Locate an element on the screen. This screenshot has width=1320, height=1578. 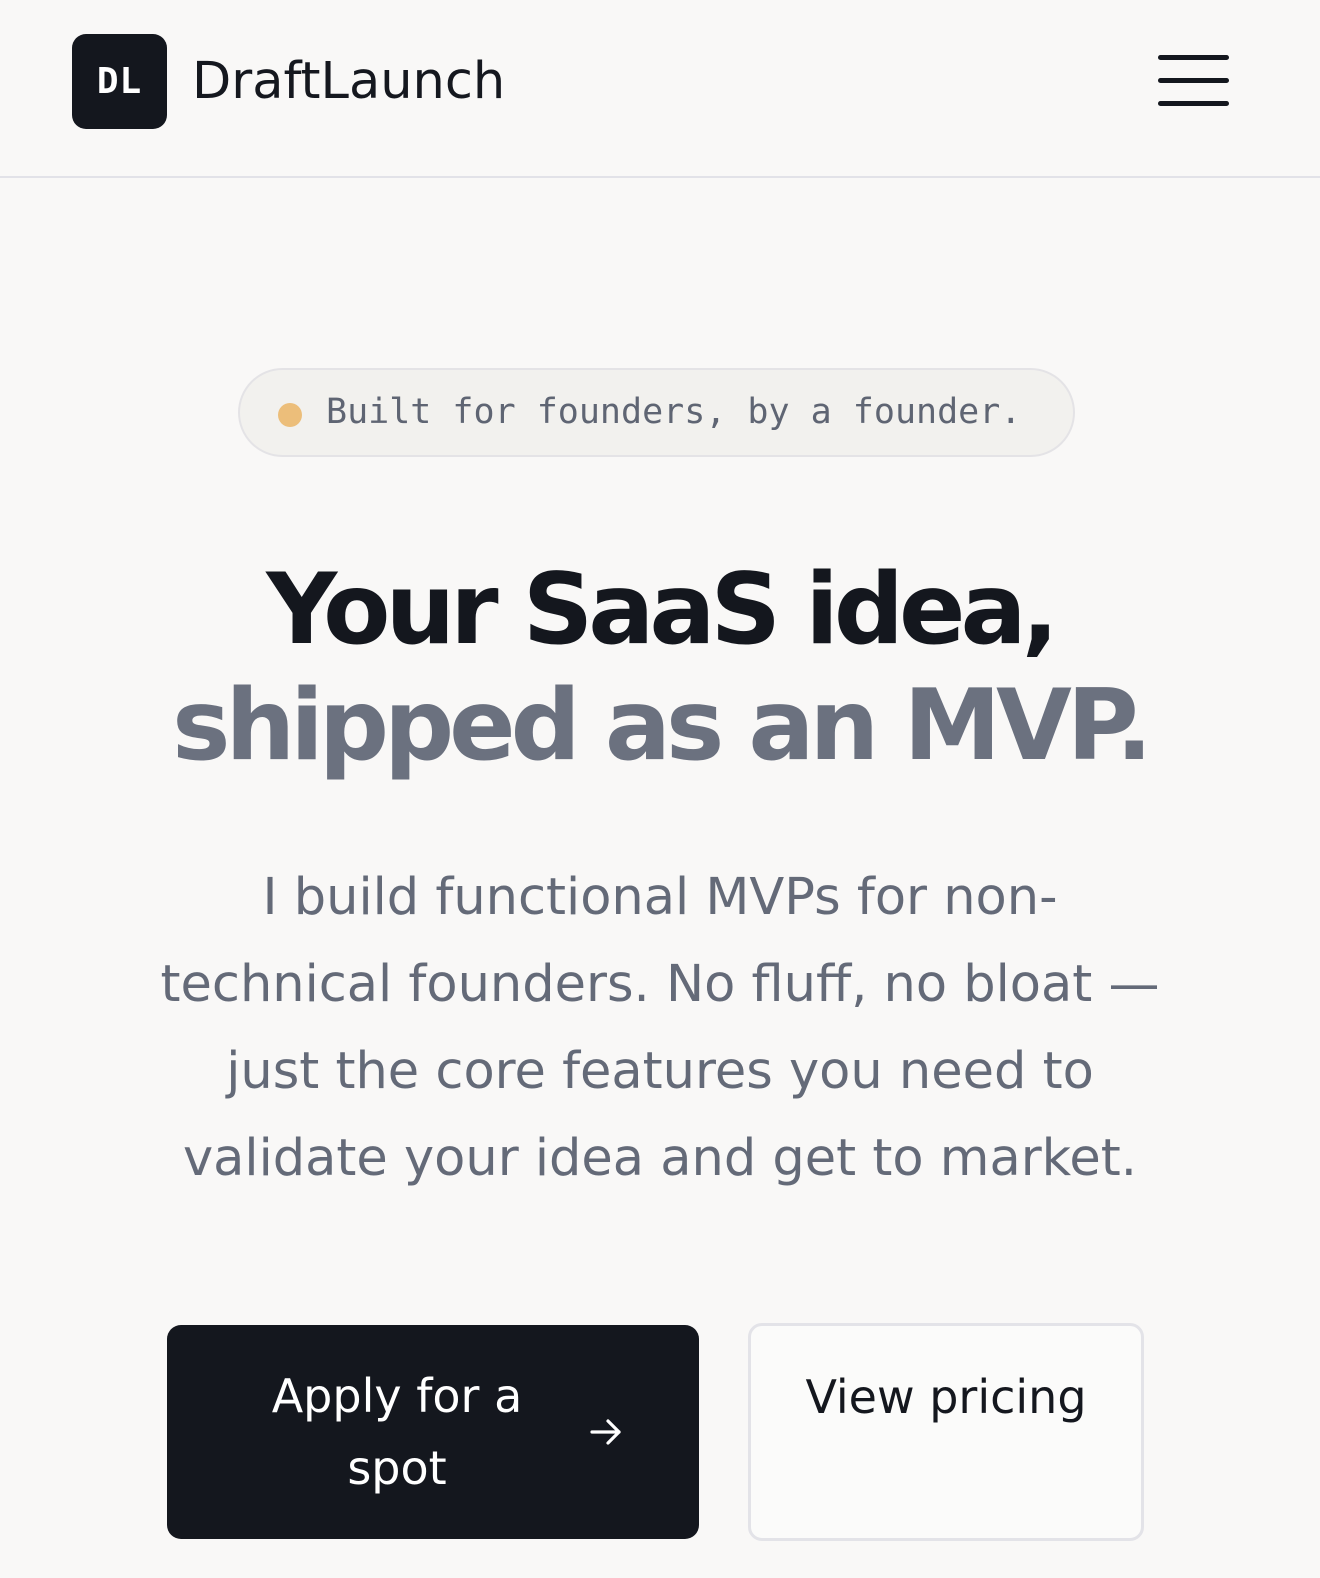
brand-name: DraftLaunch is located at coordinates (348, 82).